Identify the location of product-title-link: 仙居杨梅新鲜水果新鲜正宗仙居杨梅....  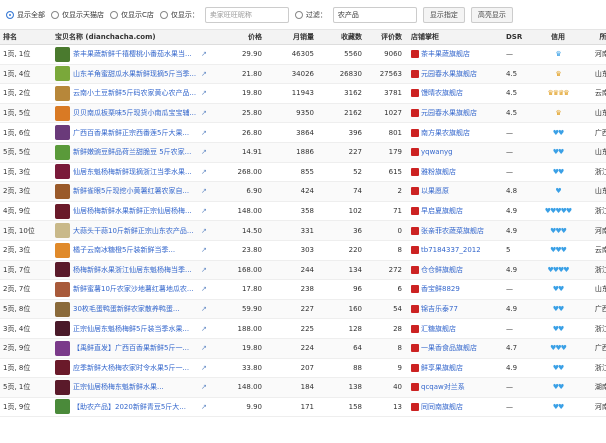
(135, 211).